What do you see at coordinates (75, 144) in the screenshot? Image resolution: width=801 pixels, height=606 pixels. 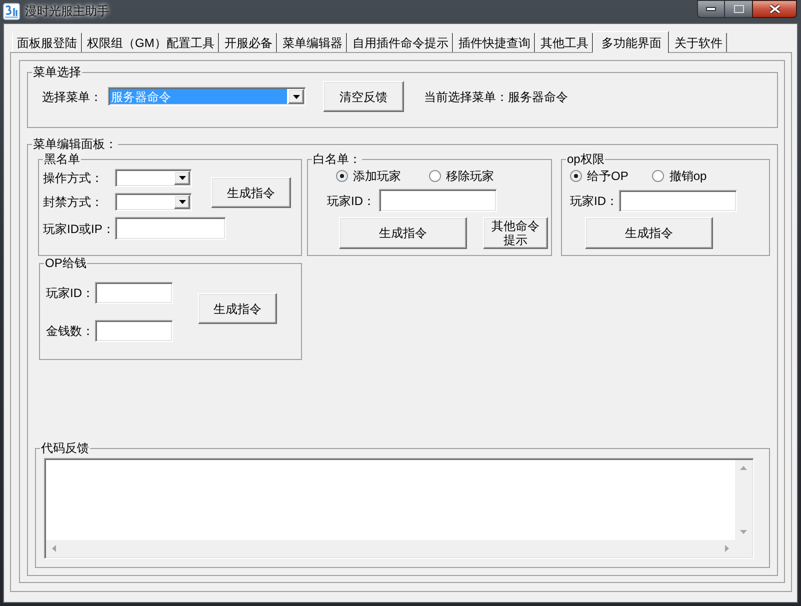 I see `group-title: 菜单编辑面板：` at bounding box center [75, 144].